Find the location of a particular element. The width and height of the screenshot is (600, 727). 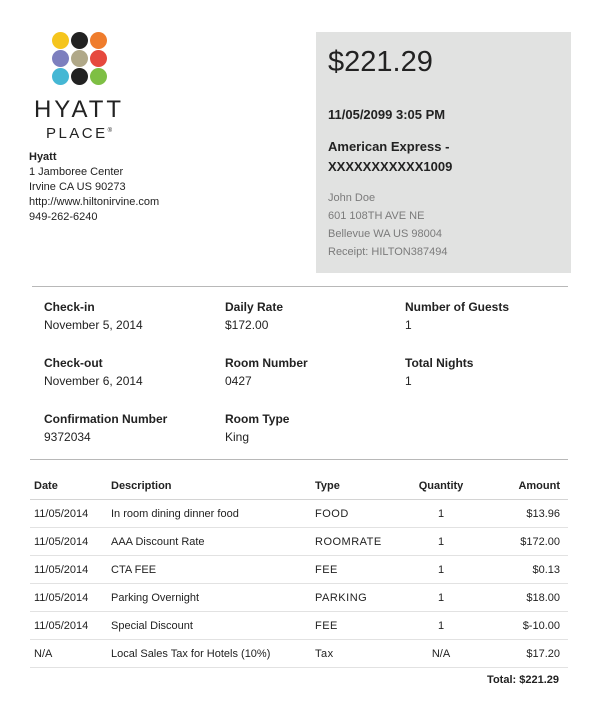

guests-value: 1 is located at coordinates (408, 325).